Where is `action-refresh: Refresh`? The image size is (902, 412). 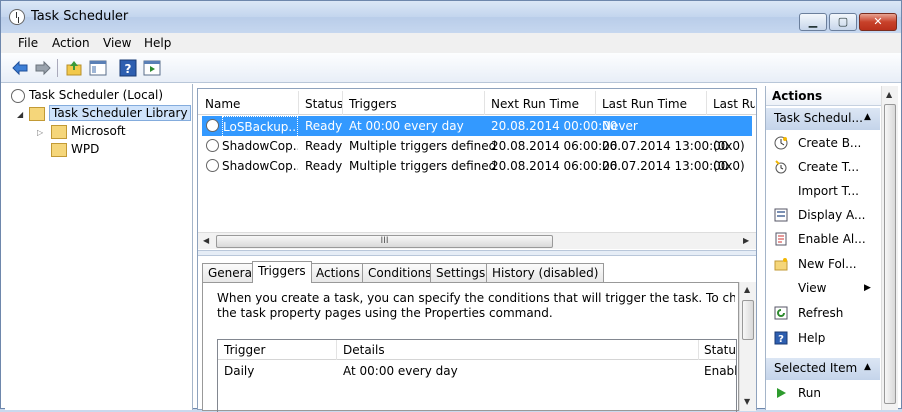
action-refresh: Refresh is located at coordinates (823, 313).